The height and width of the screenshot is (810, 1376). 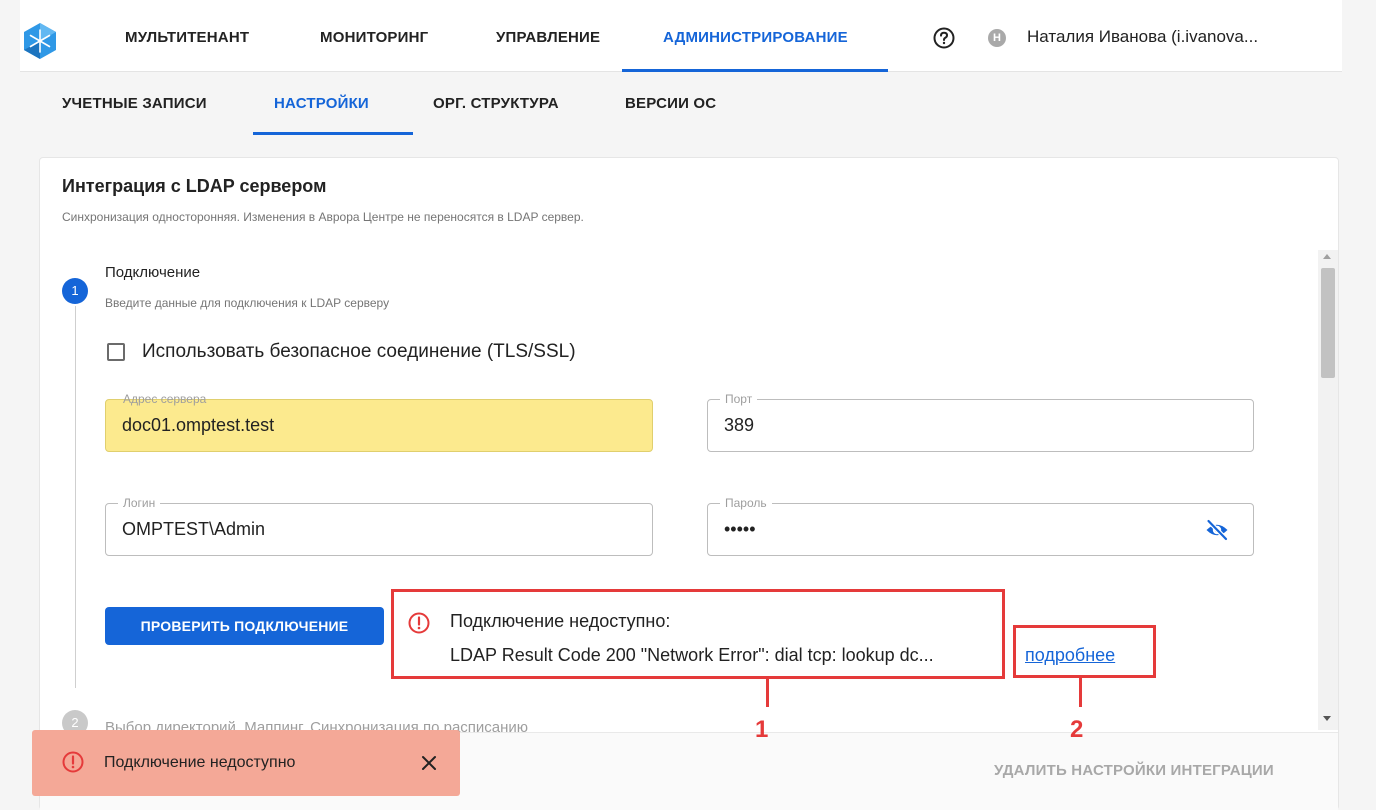 I want to click on server-address-field: Адрес сервера doc01.omptest.test, so click(x=379, y=422).